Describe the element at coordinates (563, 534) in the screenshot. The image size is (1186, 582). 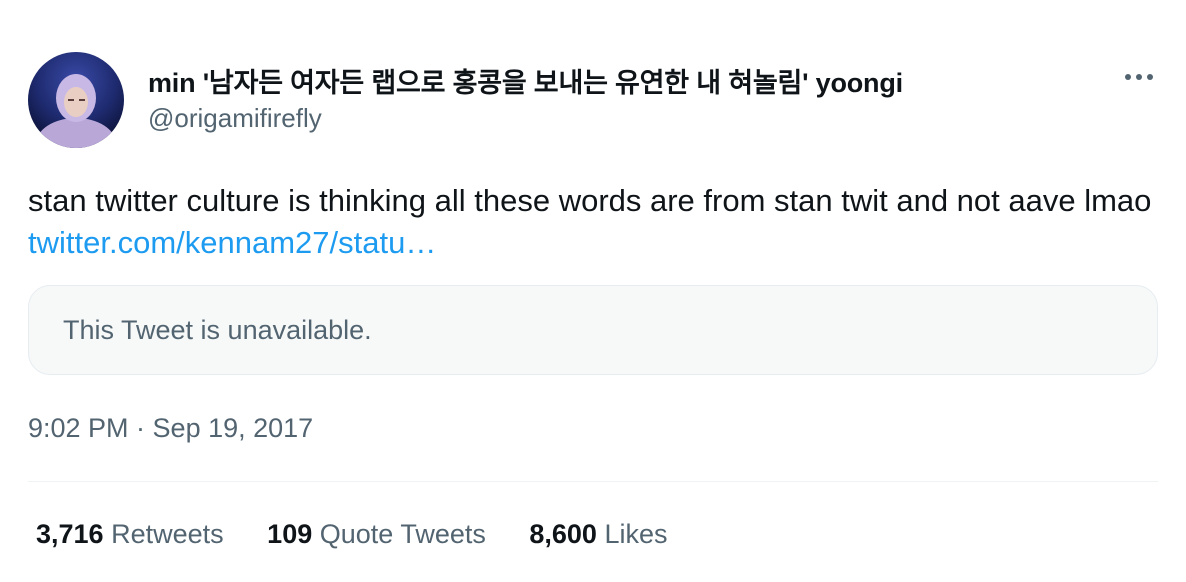
I see `likes-count: 8,600` at that location.